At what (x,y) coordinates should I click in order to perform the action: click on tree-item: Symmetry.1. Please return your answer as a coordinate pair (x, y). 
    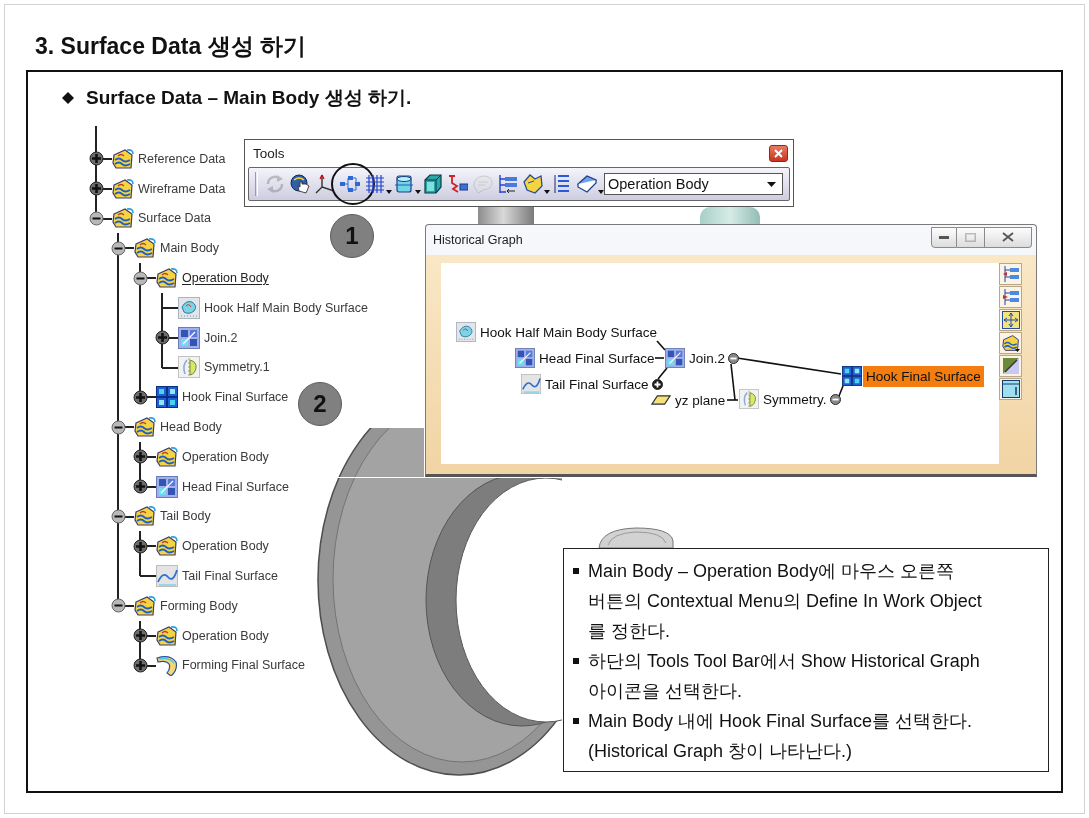
    Looking at the image, I should click on (237, 367).